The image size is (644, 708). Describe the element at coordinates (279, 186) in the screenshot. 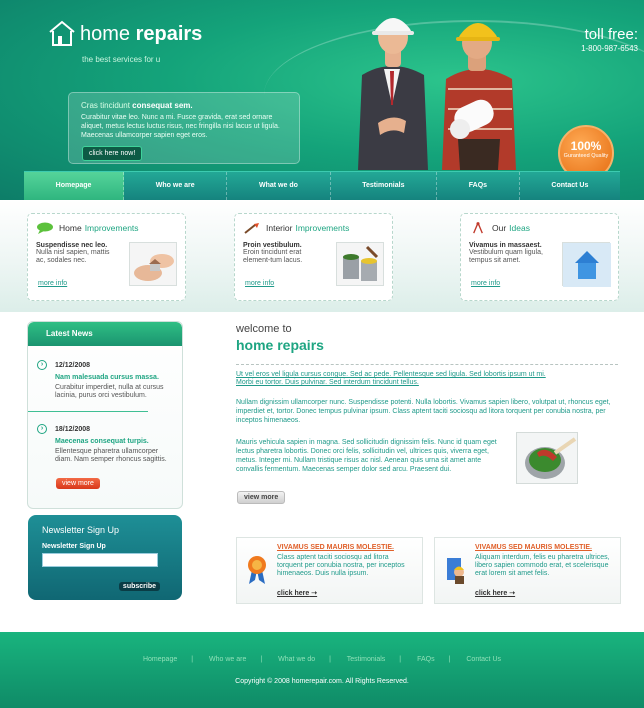

I see `nav-what-we-do: What we do` at that location.